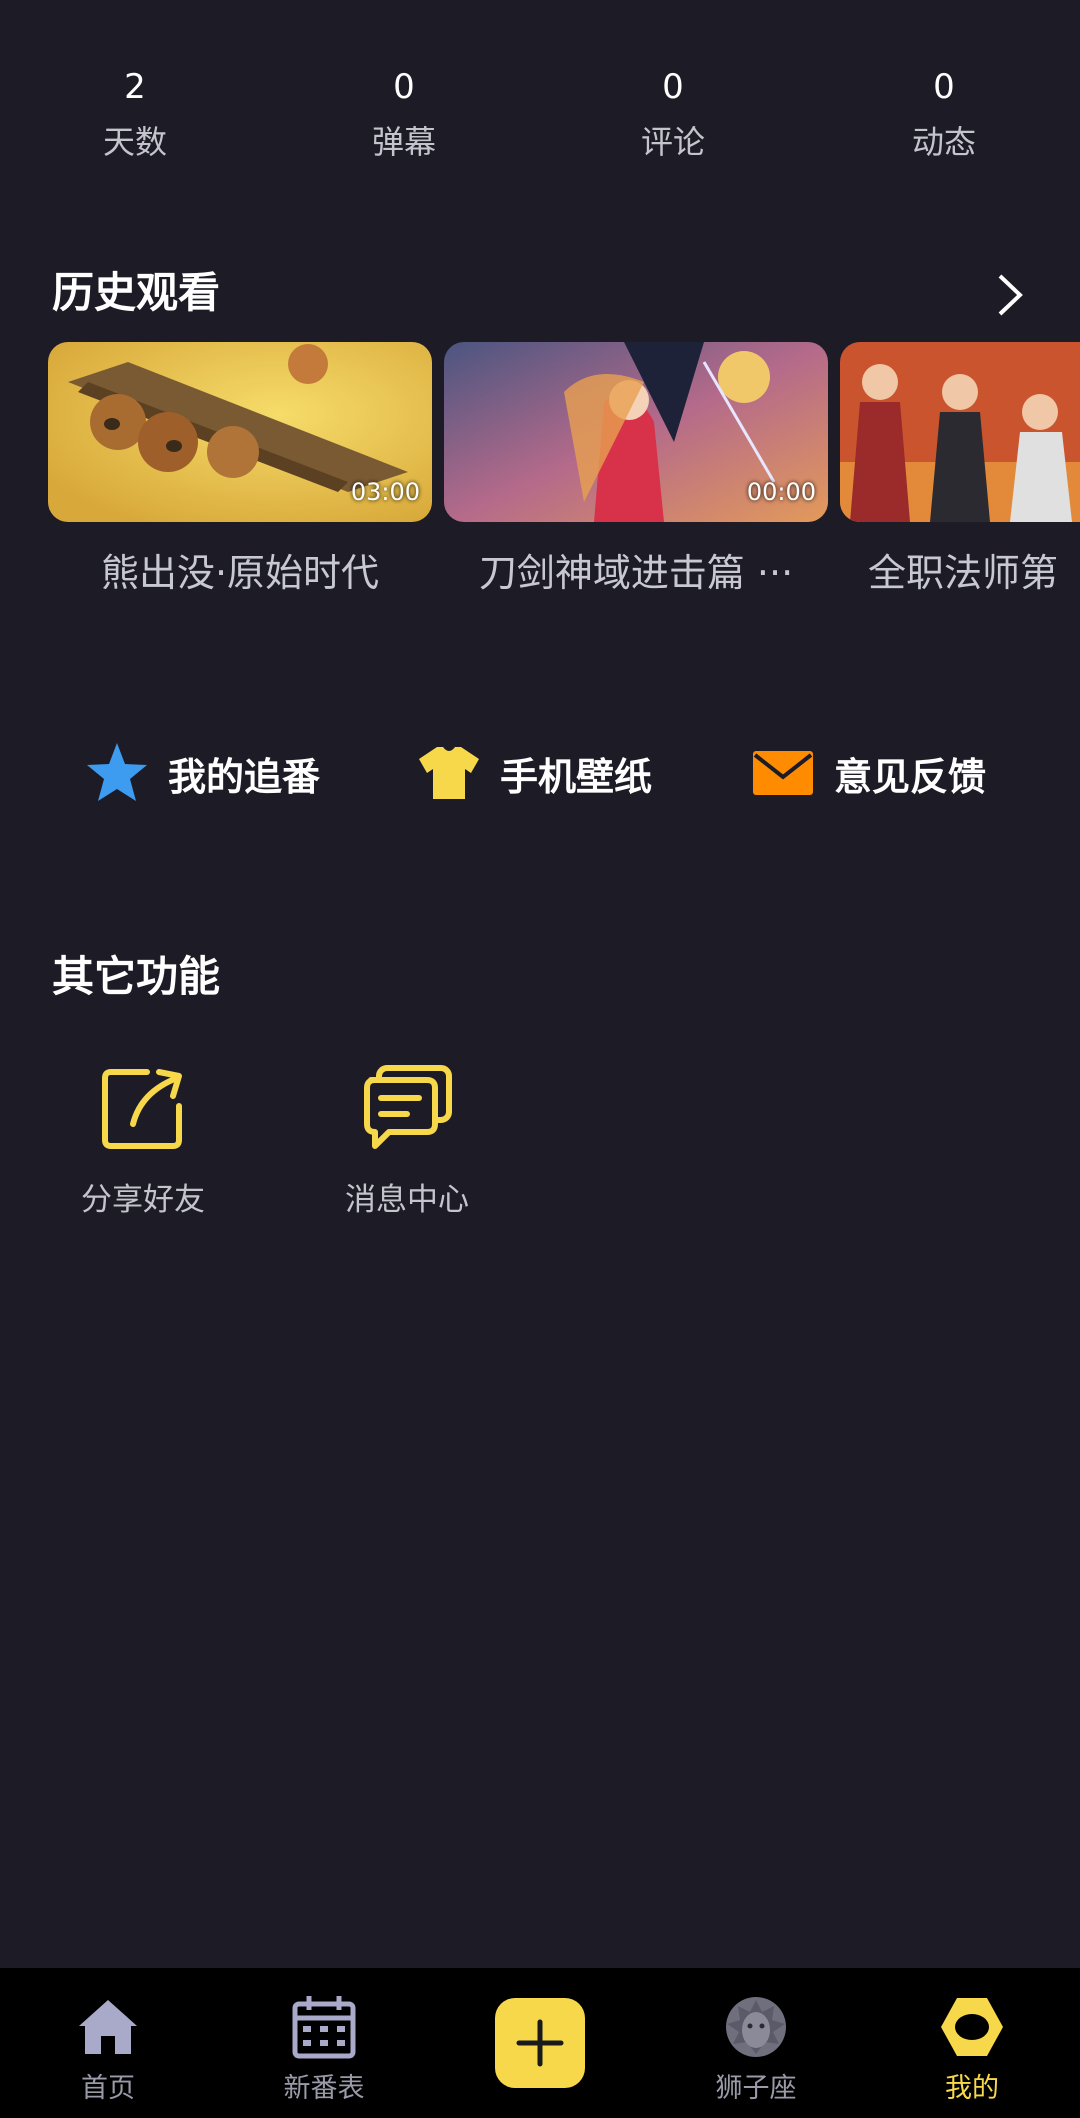 This screenshot has height=2118, width=1080. What do you see at coordinates (136, 976) in the screenshot?
I see `other-functions-title: 其它功能` at bounding box center [136, 976].